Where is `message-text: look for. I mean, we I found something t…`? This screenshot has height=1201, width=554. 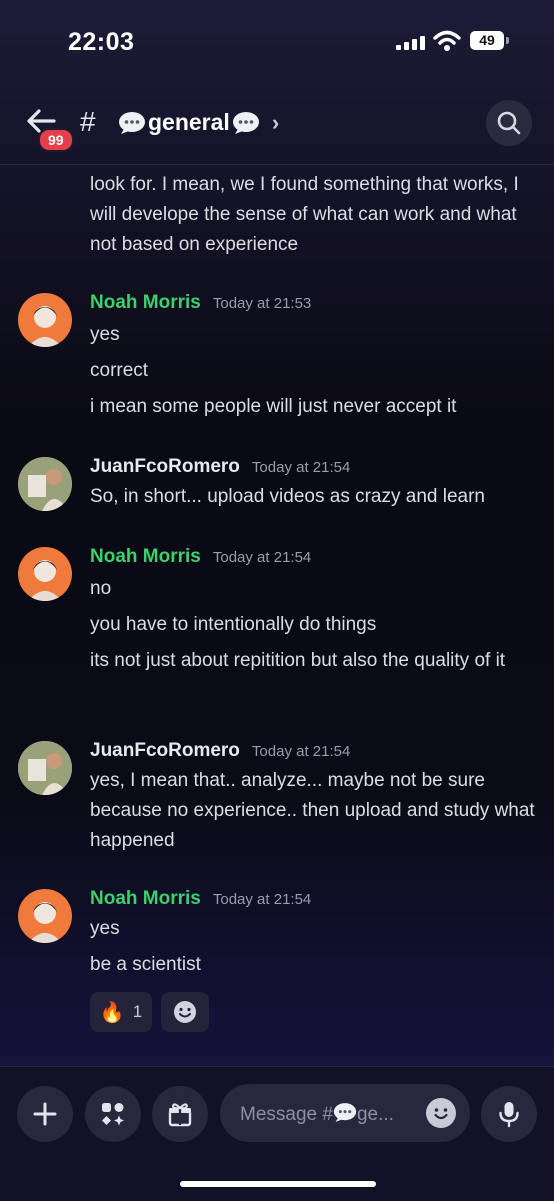
message-text: look for. I mean, we I found something t… is located at coordinates (304, 214).